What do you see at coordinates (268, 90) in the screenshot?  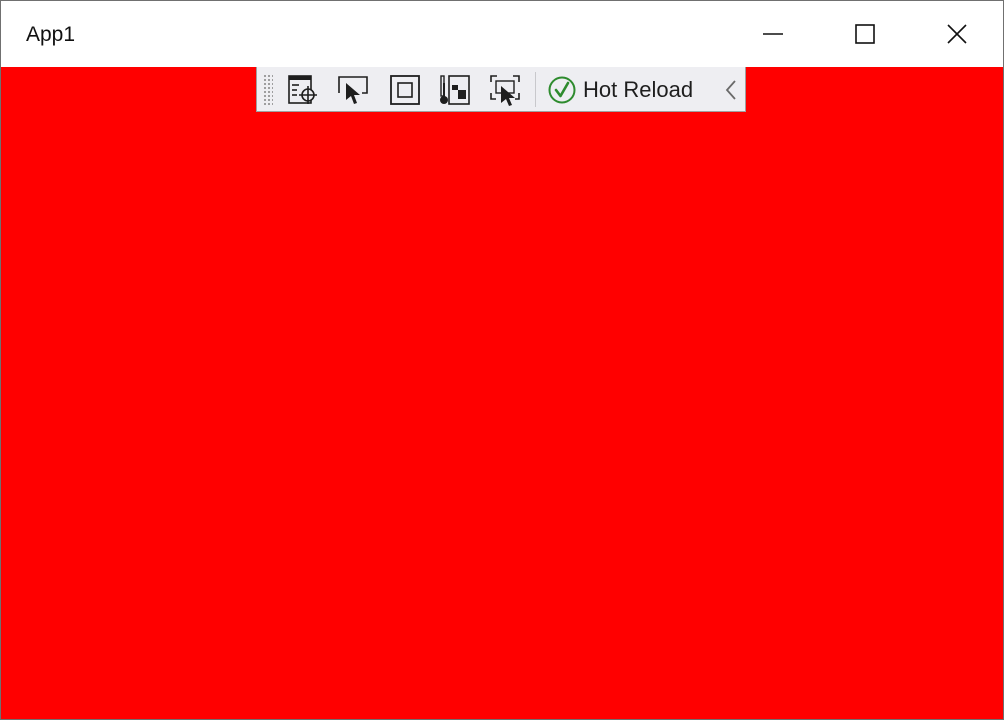 I see `toolbar-grip-handle` at bounding box center [268, 90].